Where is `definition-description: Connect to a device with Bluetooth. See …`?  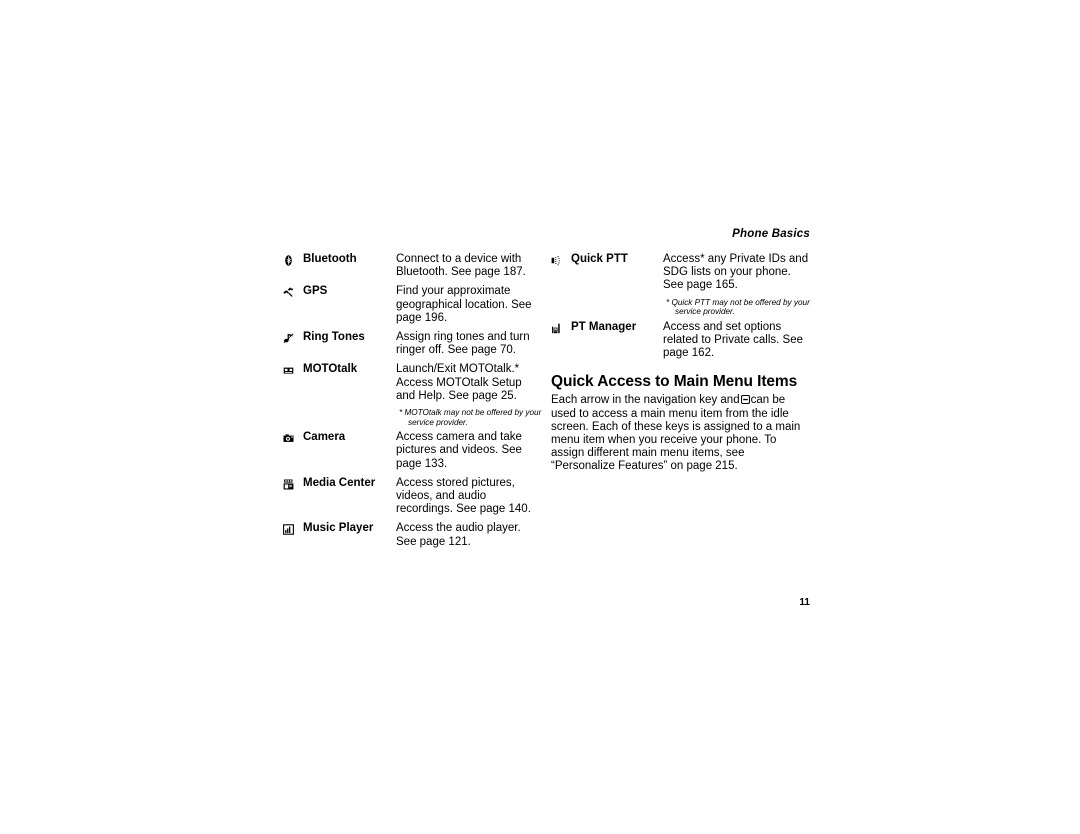
definition-description: Connect to a device with Bluetooth. See … is located at coordinates (461, 266).